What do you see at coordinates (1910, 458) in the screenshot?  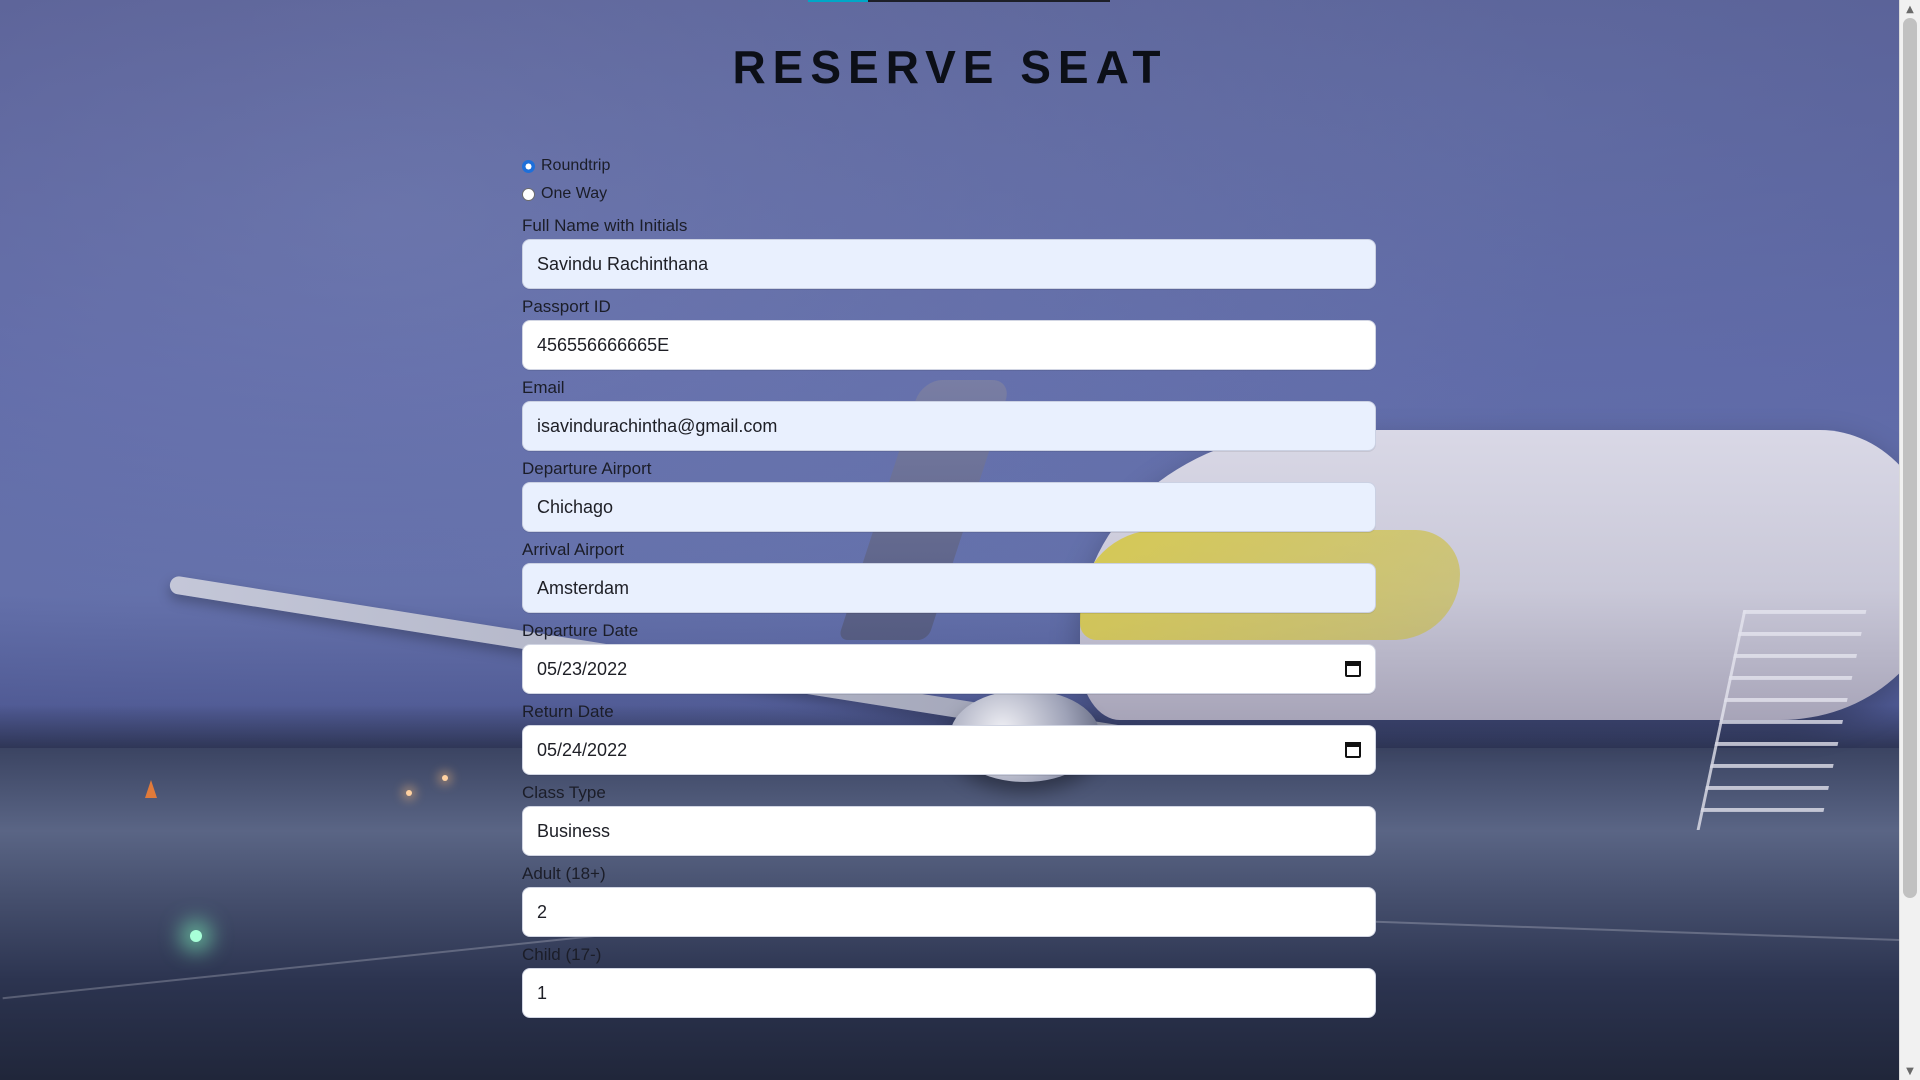 I see `scrollbar-thumb` at bounding box center [1910, 458].